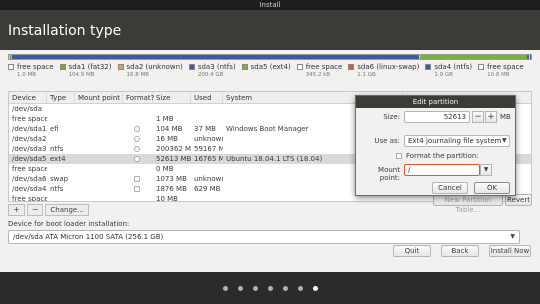 This screenshot has width=540, height=304. Describe the element at coordinates (29, 129) in the screenshot. I see `cell-device: /dev/sda1` at that location.